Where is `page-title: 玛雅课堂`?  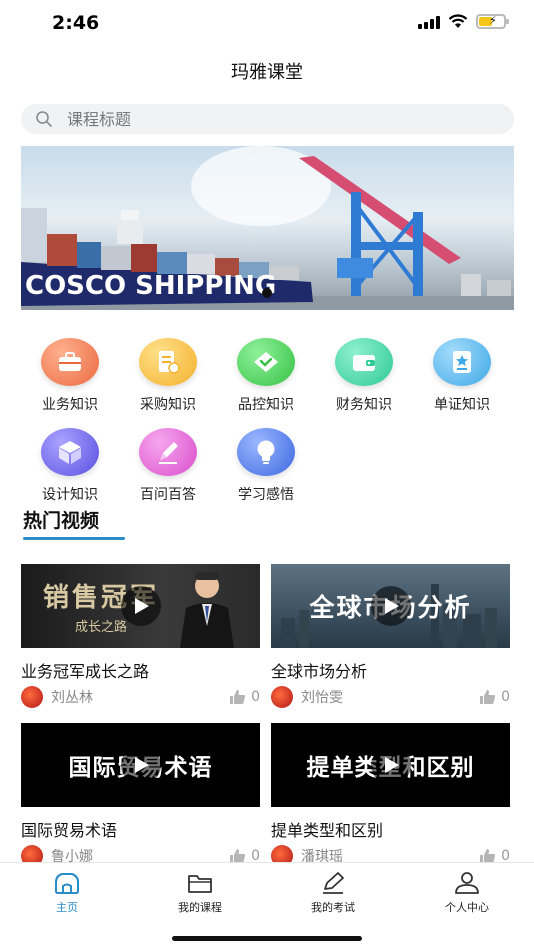
page-title: 玛雅课堂 is located at coordinates (267, 72).